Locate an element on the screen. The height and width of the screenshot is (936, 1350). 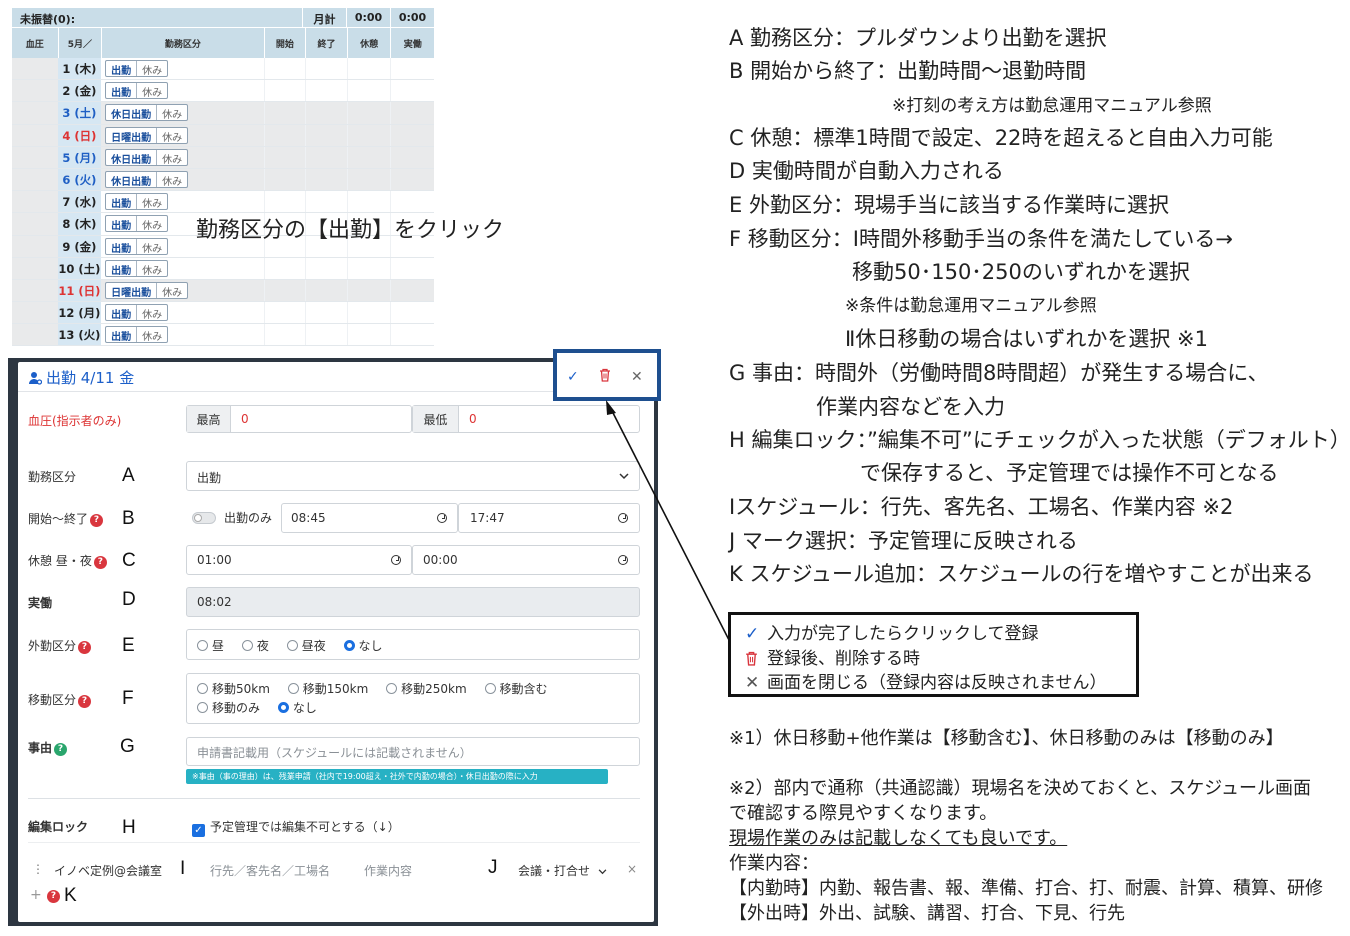
note-f: F 移動区分：Ⅰ時間外移動手当の条件を満たしている→ is located at coordinates (981, 239).